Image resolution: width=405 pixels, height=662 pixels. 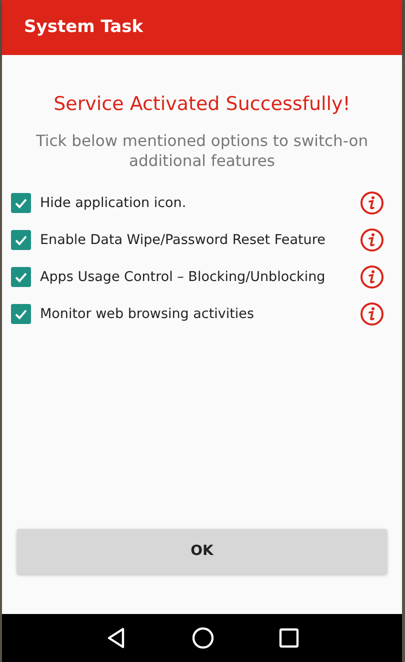 I want to click on option-label: Hide application icon., so click(x=114, y=204).